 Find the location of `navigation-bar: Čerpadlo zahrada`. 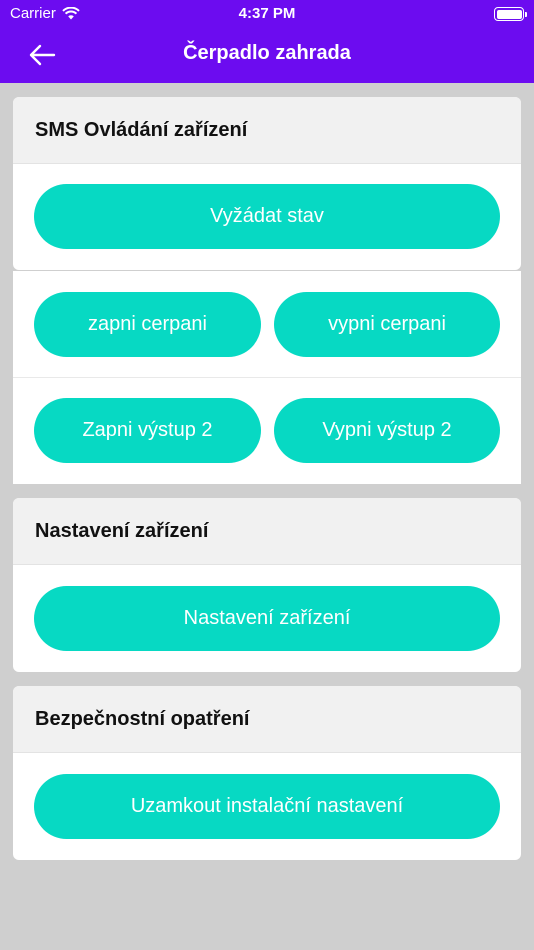

navigation-bar: Čerpadlo zahrada is located at coordinates (267, 55).